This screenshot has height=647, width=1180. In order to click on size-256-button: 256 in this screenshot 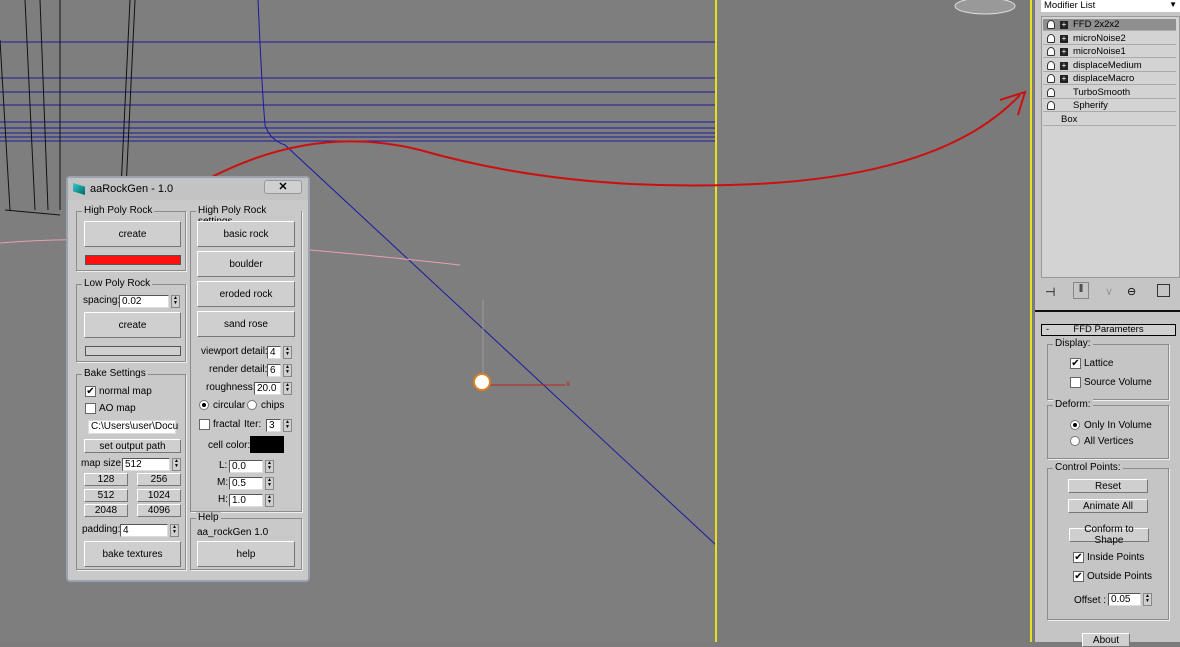, I will do `click(159, 479)`.